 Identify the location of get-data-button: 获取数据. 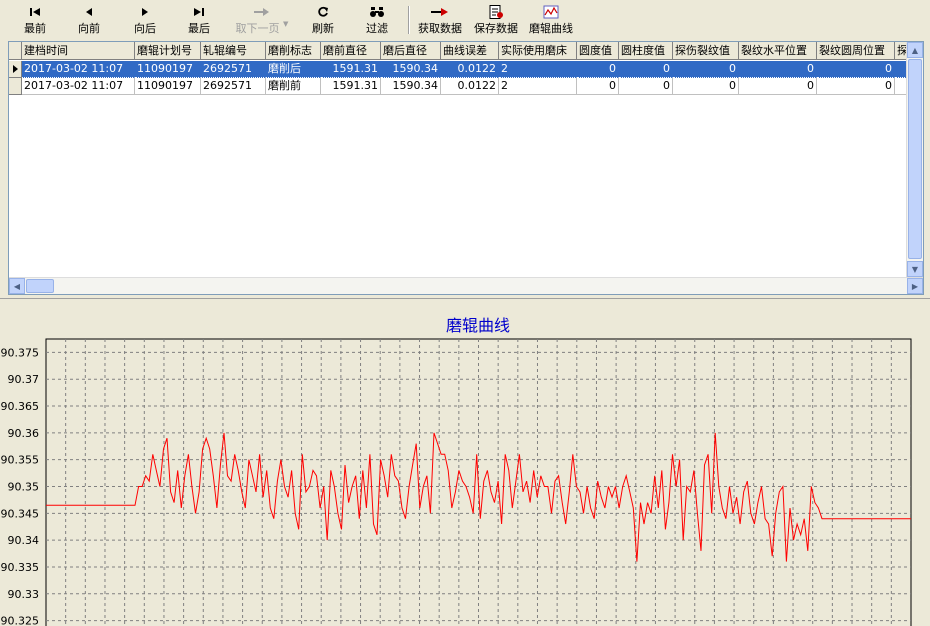
(440, 20).